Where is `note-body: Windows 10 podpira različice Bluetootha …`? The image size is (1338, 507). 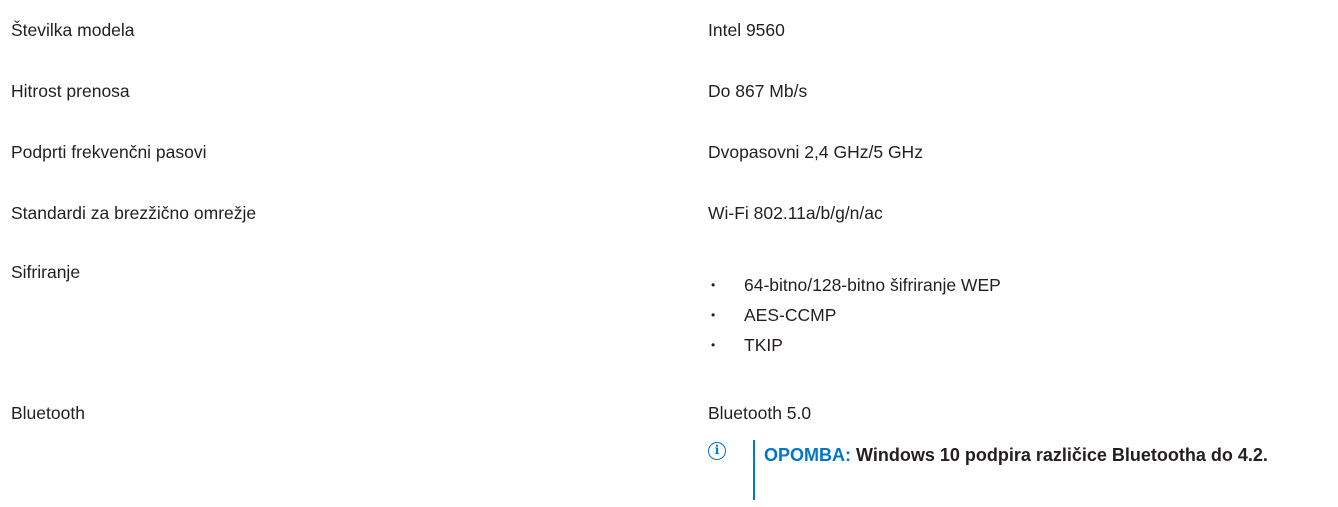
note-body: Windows 10 podpira različice Bluetootha … is located at coordinates (1062, 455).